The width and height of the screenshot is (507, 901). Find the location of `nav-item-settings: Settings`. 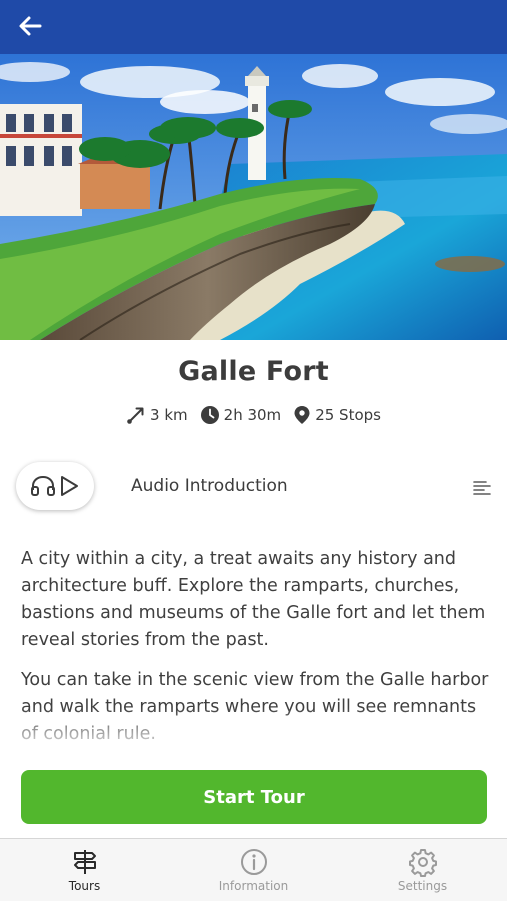

nav-item-settings: Settings is located at coordinates (422, 870).